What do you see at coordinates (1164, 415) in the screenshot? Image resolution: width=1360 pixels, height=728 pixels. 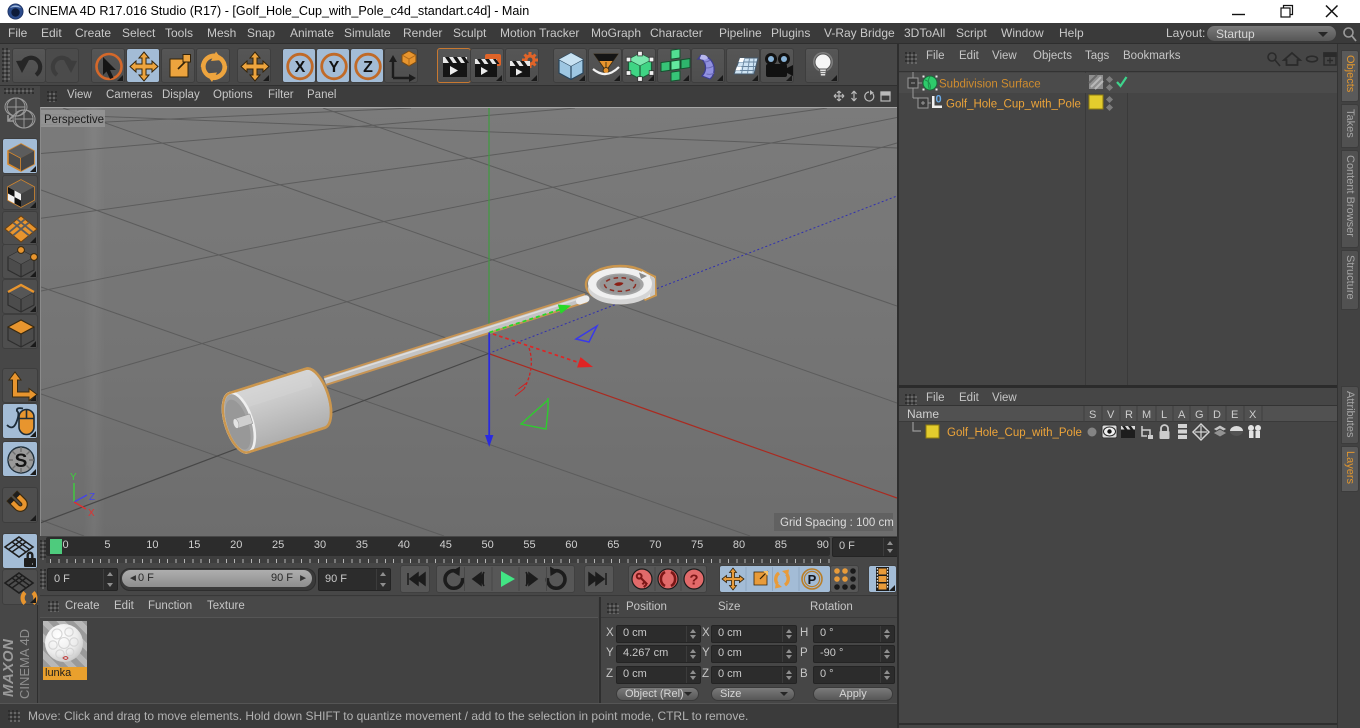 I see `svg-text: L` at bounding box center [1164, 415].